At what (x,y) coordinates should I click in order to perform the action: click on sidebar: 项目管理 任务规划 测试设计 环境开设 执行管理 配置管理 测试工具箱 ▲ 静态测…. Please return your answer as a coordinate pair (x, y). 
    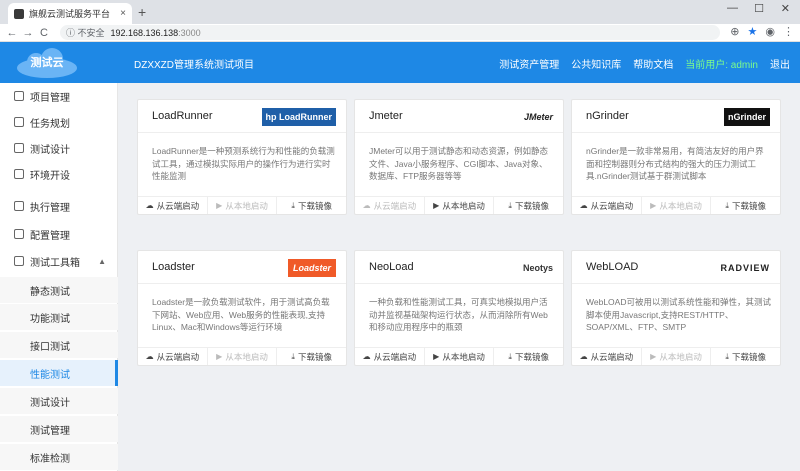
    Looking at the image, I should click on (59, 277).